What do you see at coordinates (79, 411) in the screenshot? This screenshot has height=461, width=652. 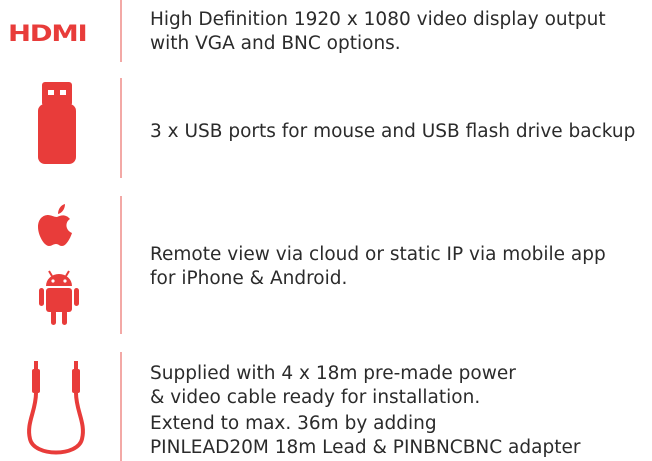 I see `video-cable-icon` at bounding box center [79, 411].